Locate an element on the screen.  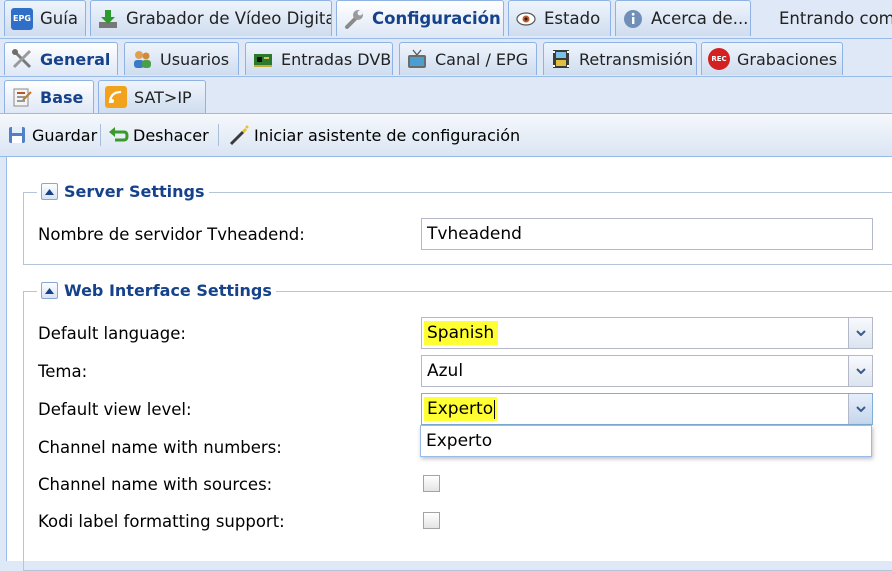
tab-canal-epg: Canal / EPG is located at coordinates (468, 58).